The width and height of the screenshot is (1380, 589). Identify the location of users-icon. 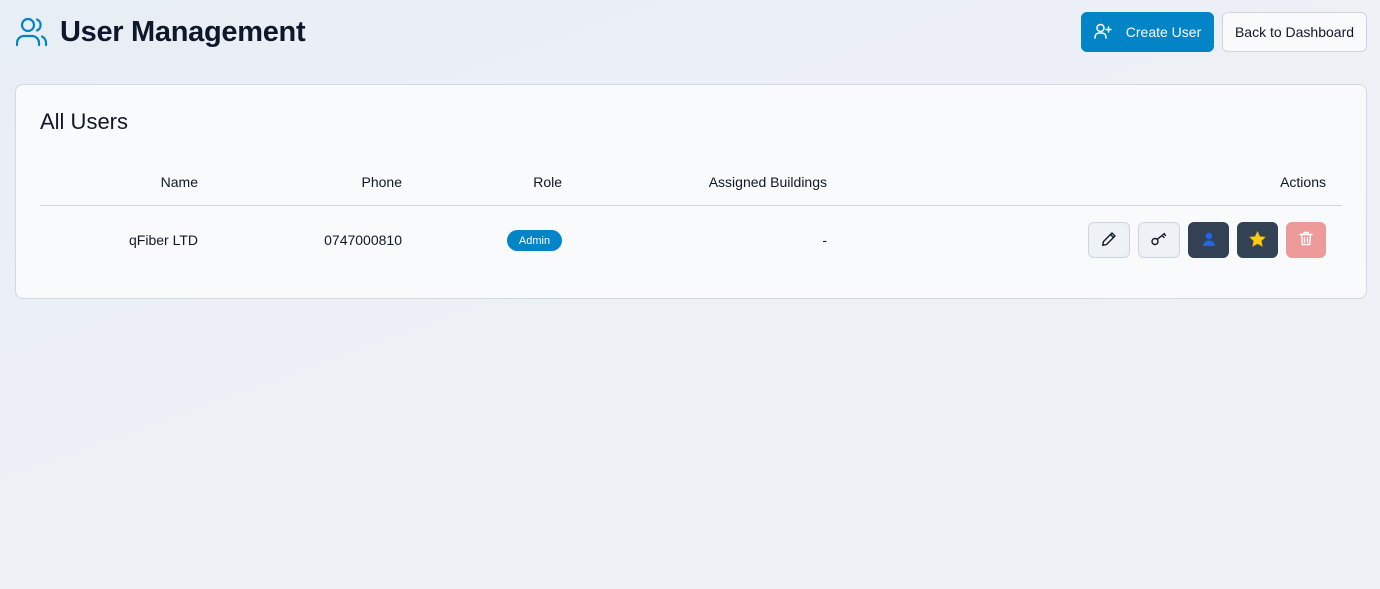
(32, 32).